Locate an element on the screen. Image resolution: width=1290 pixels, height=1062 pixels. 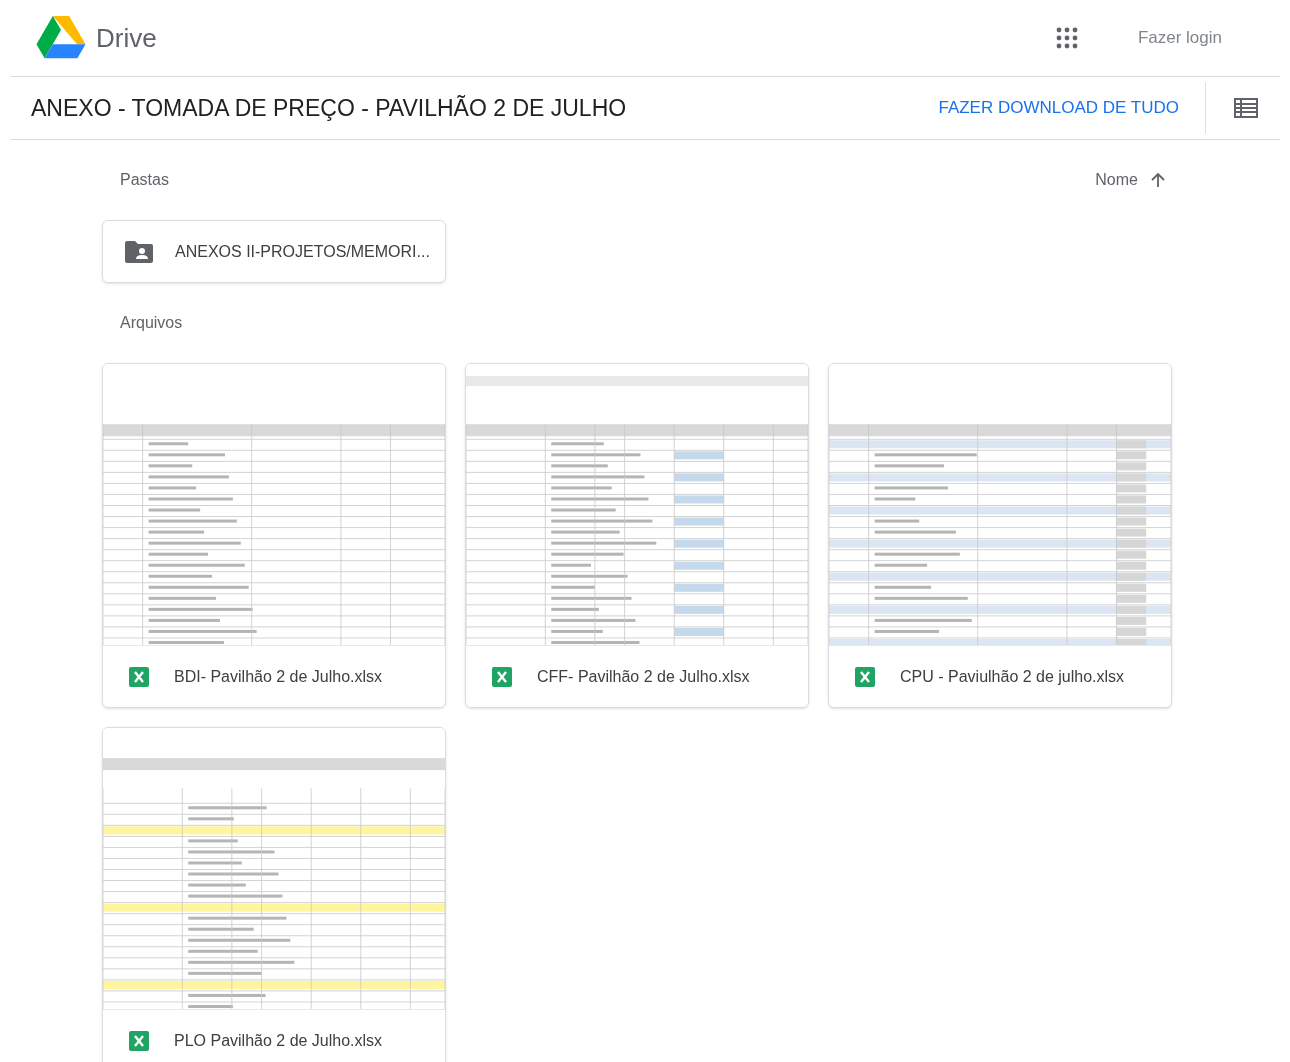
shared-folder-icon is located at coordinates (139, 251).